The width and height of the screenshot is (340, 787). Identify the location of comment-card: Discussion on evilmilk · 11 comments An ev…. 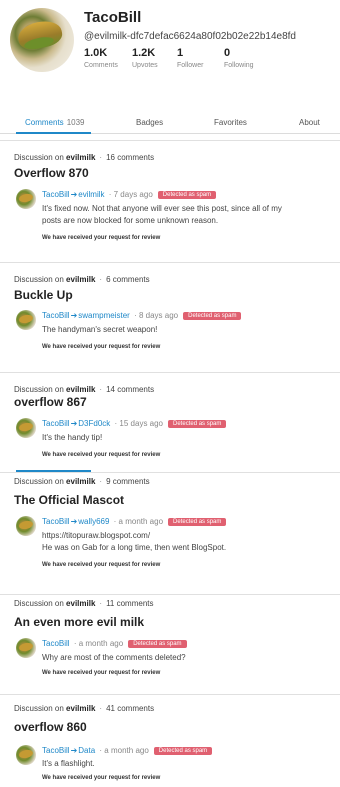
(170, 644).